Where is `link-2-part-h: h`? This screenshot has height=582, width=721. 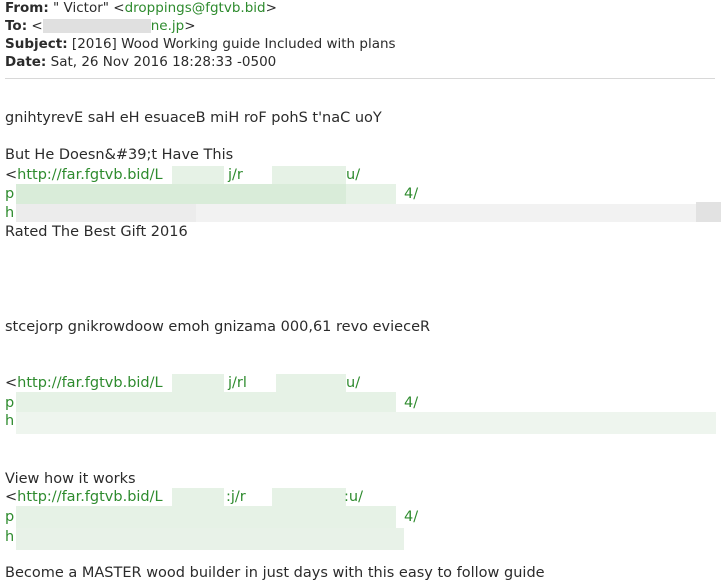
link-2-part-h: h is located at coordinates (9, 421).